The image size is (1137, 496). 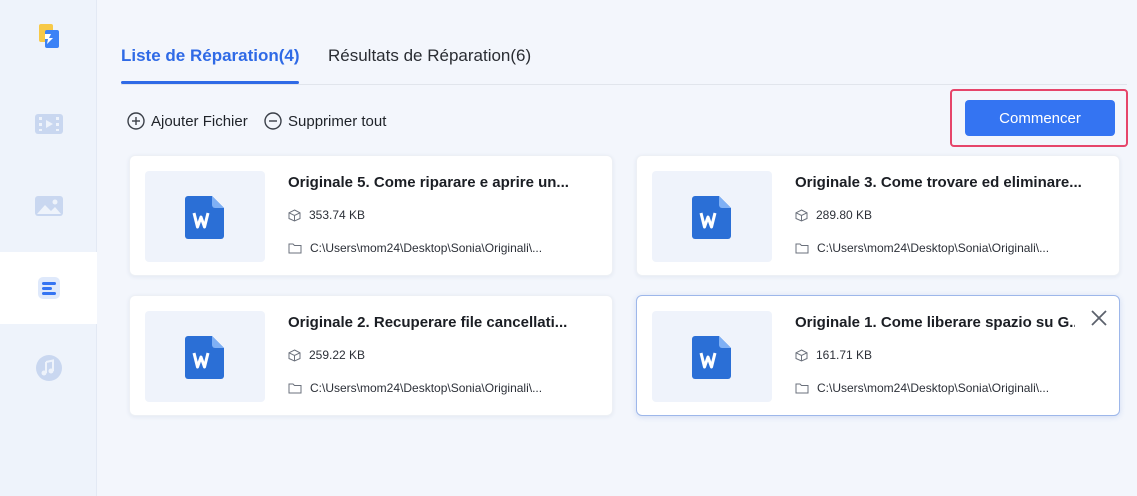 I want to click on sidebar-item-document, so click(x=48, y=288).